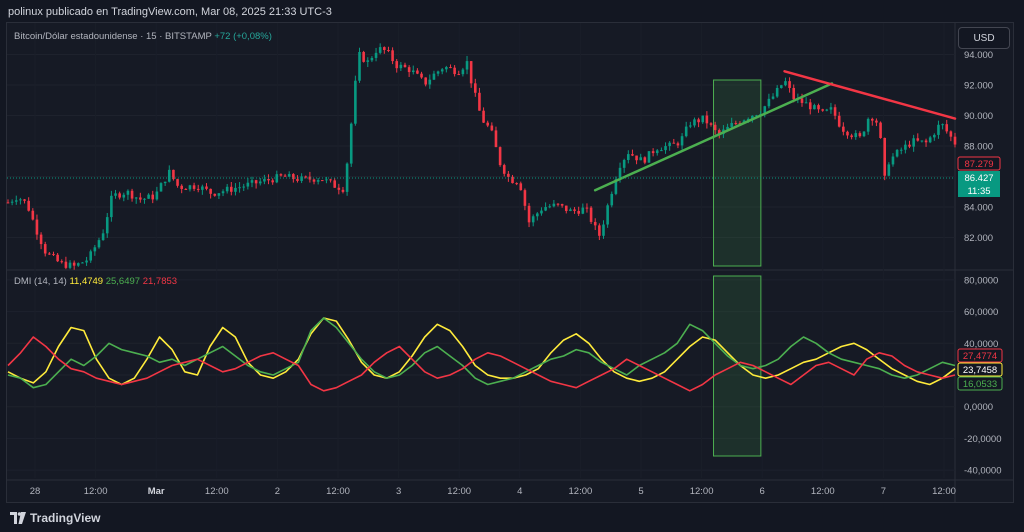  I want to click on dmi-label-value: 27,4774, so click(980, 356).